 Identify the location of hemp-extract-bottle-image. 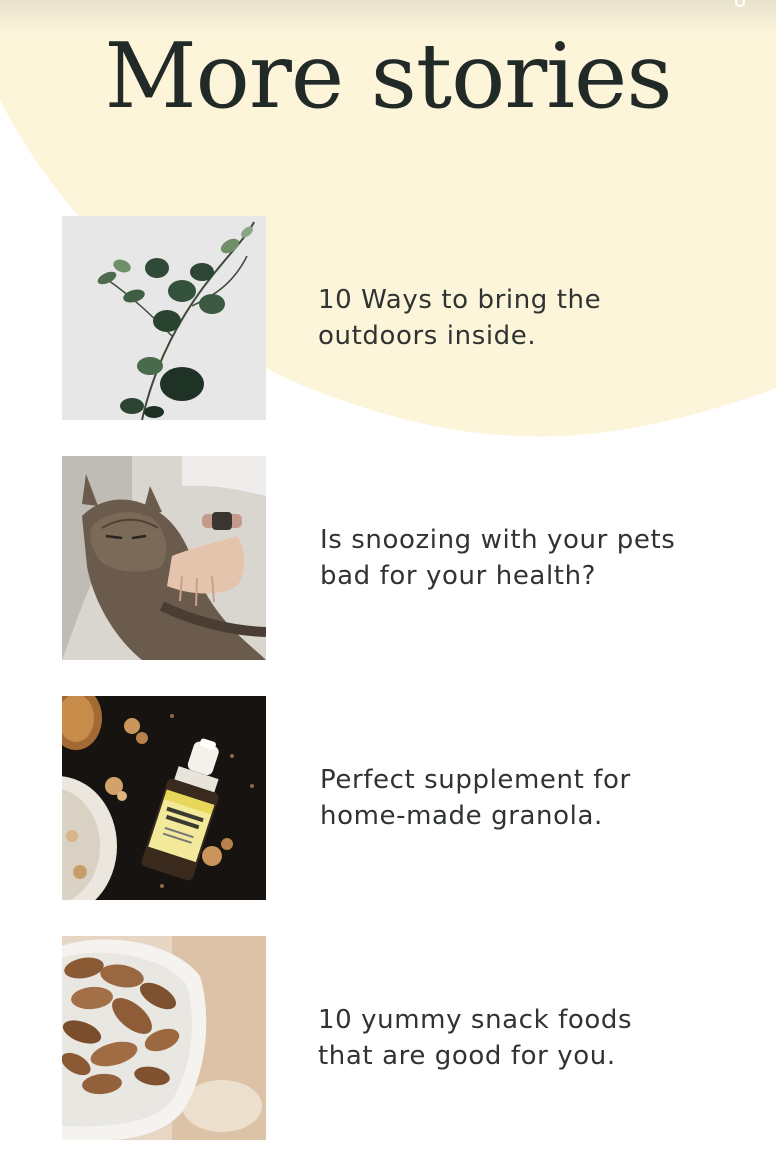
(164, 798).